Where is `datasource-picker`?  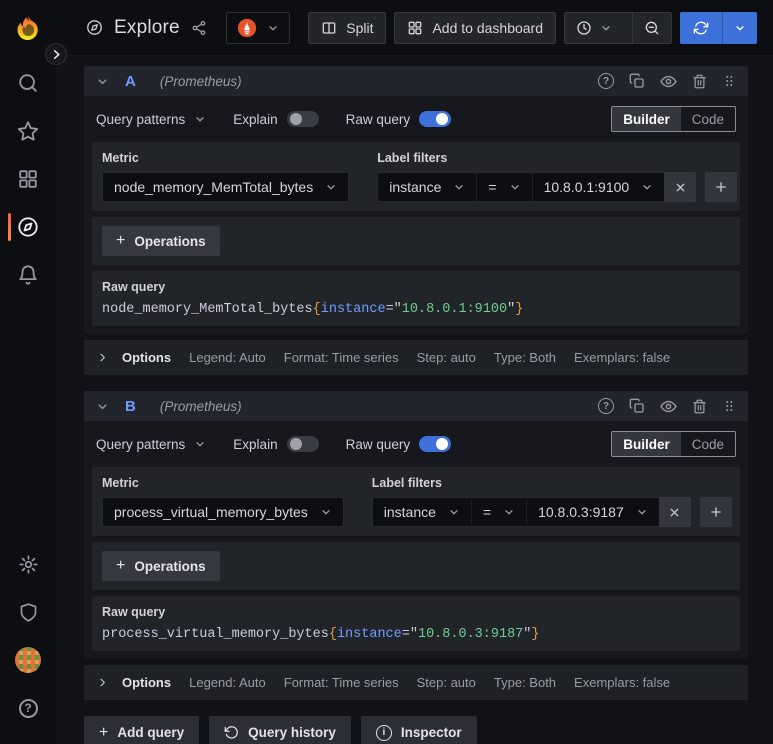 datasource-picker is located at coordinates (257, 27).